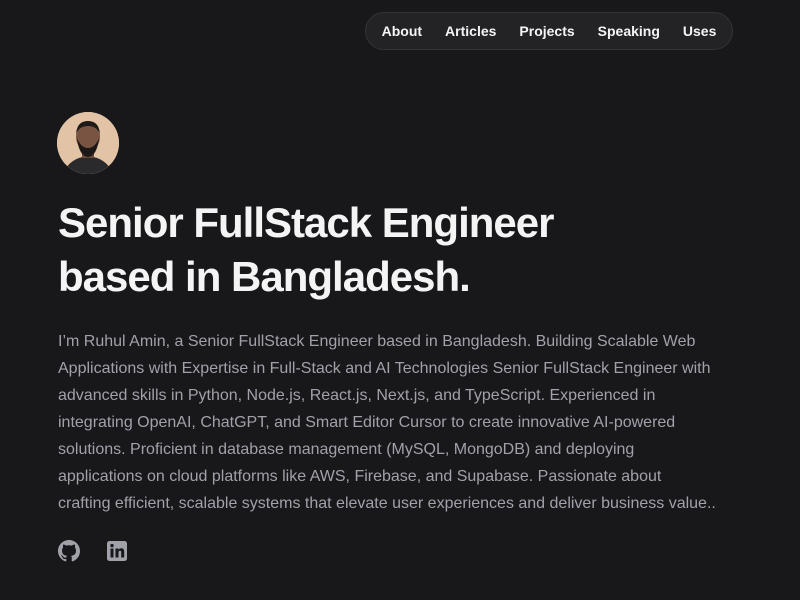 The height and width of the screenshot is (600, 800). I want to click on avatar, so click(88, 143).